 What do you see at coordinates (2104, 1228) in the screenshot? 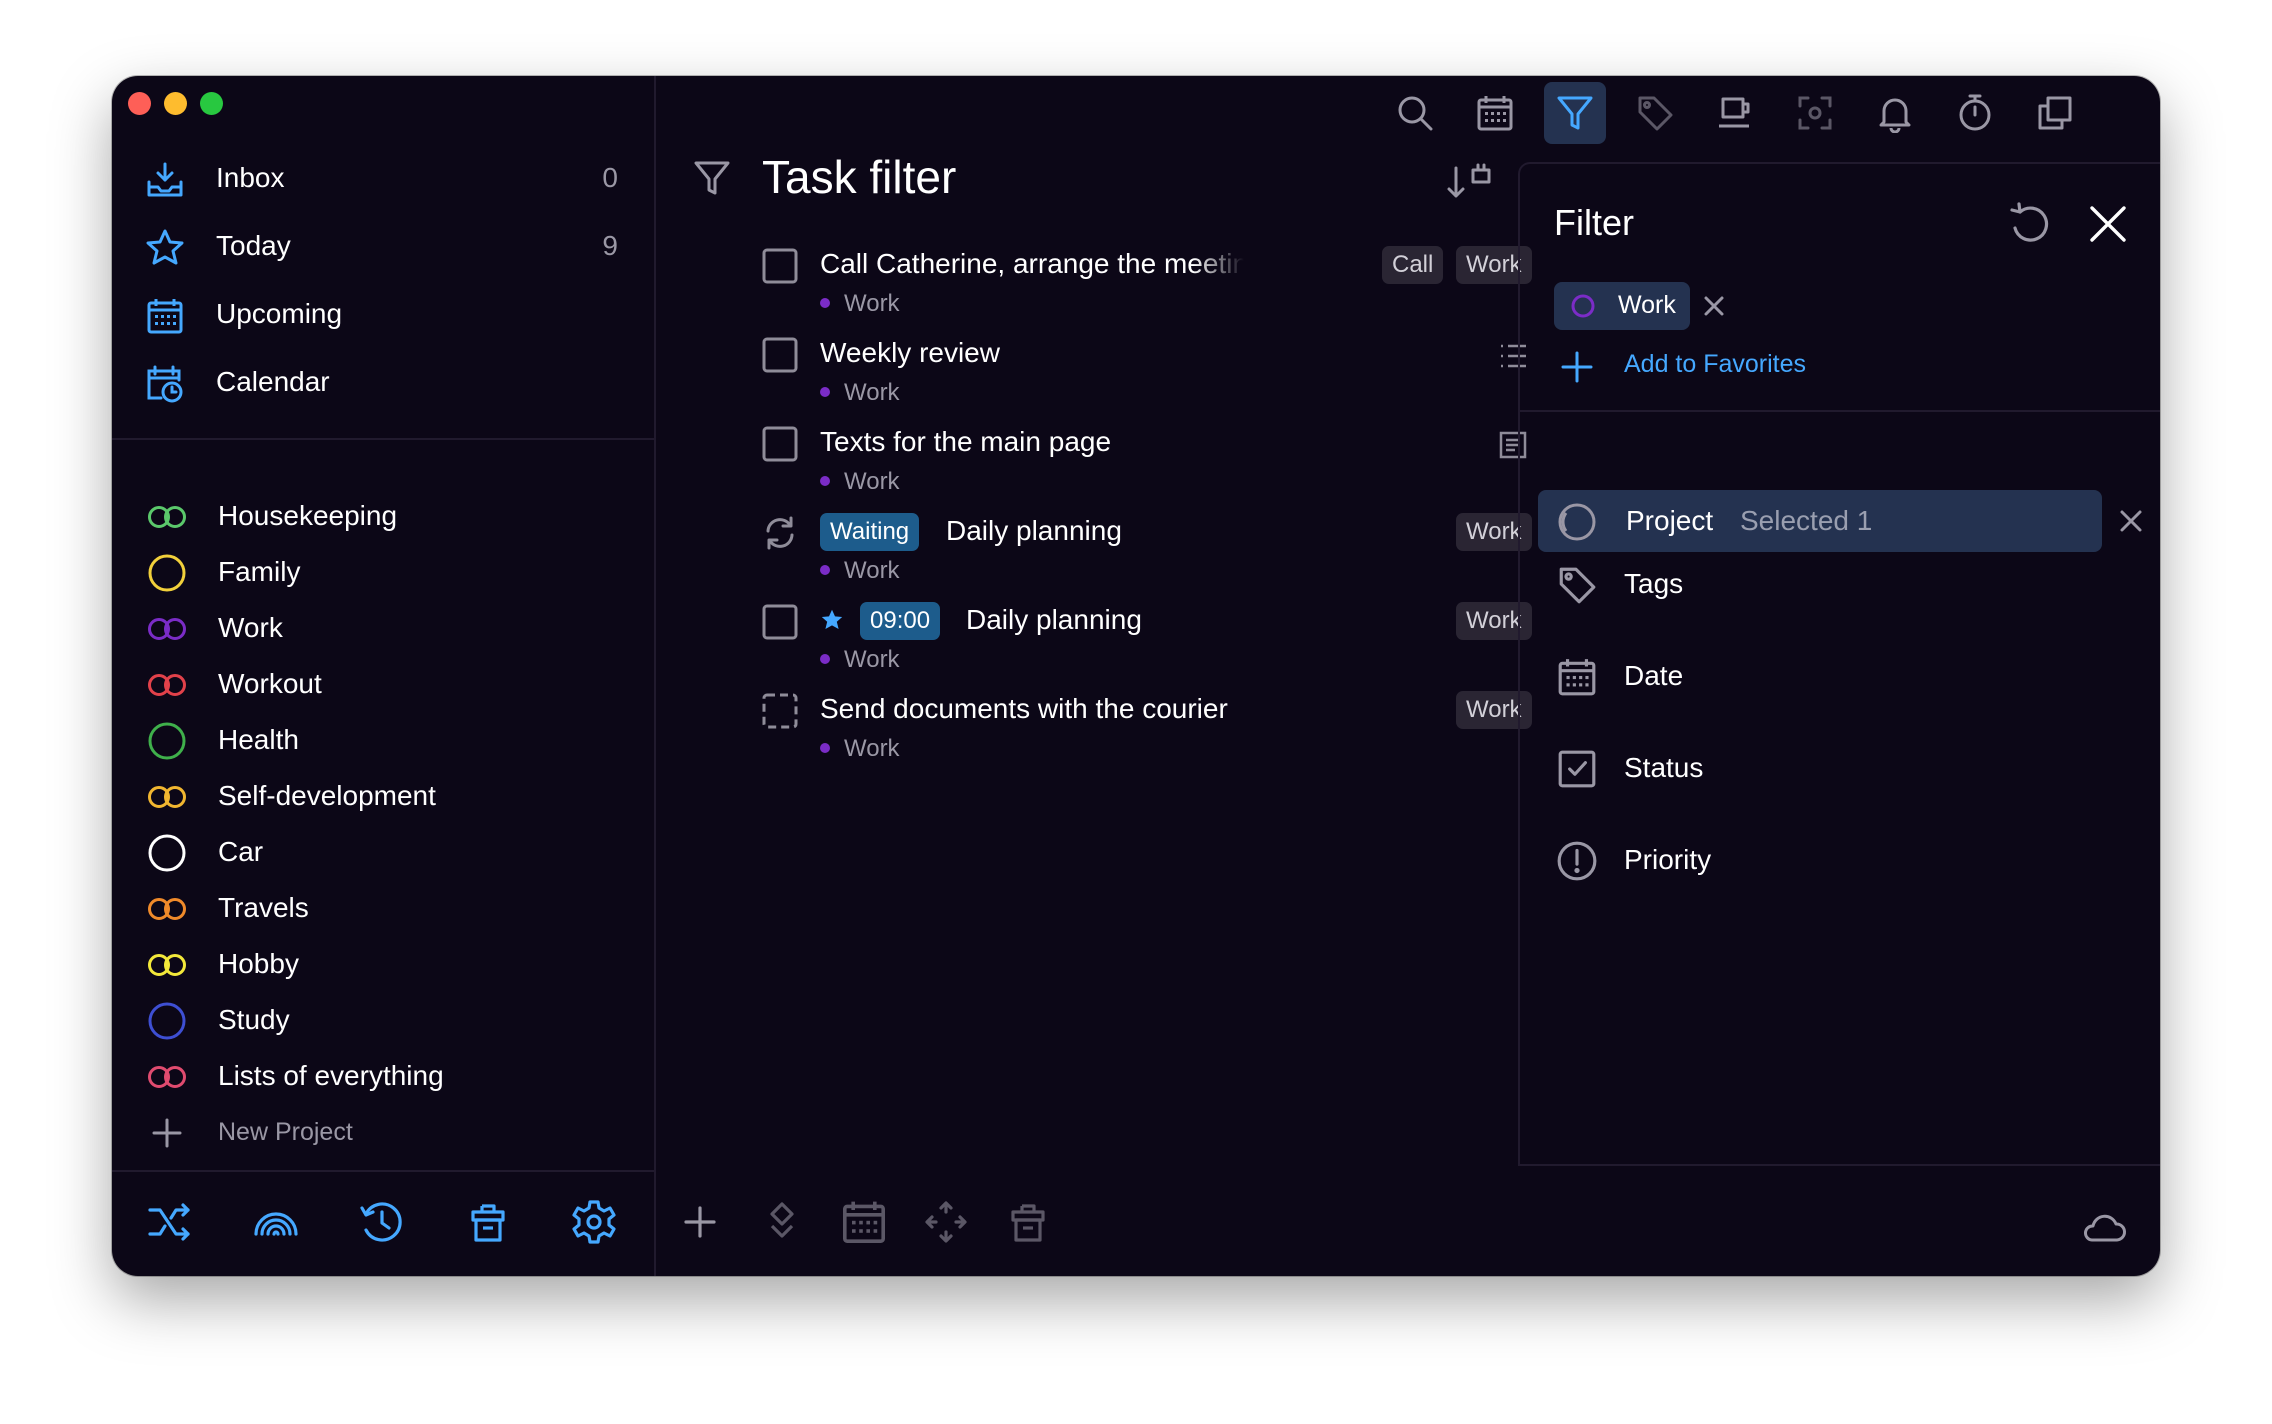
I see `cloud-sync-icon` at bounding box center [2104, 1228].